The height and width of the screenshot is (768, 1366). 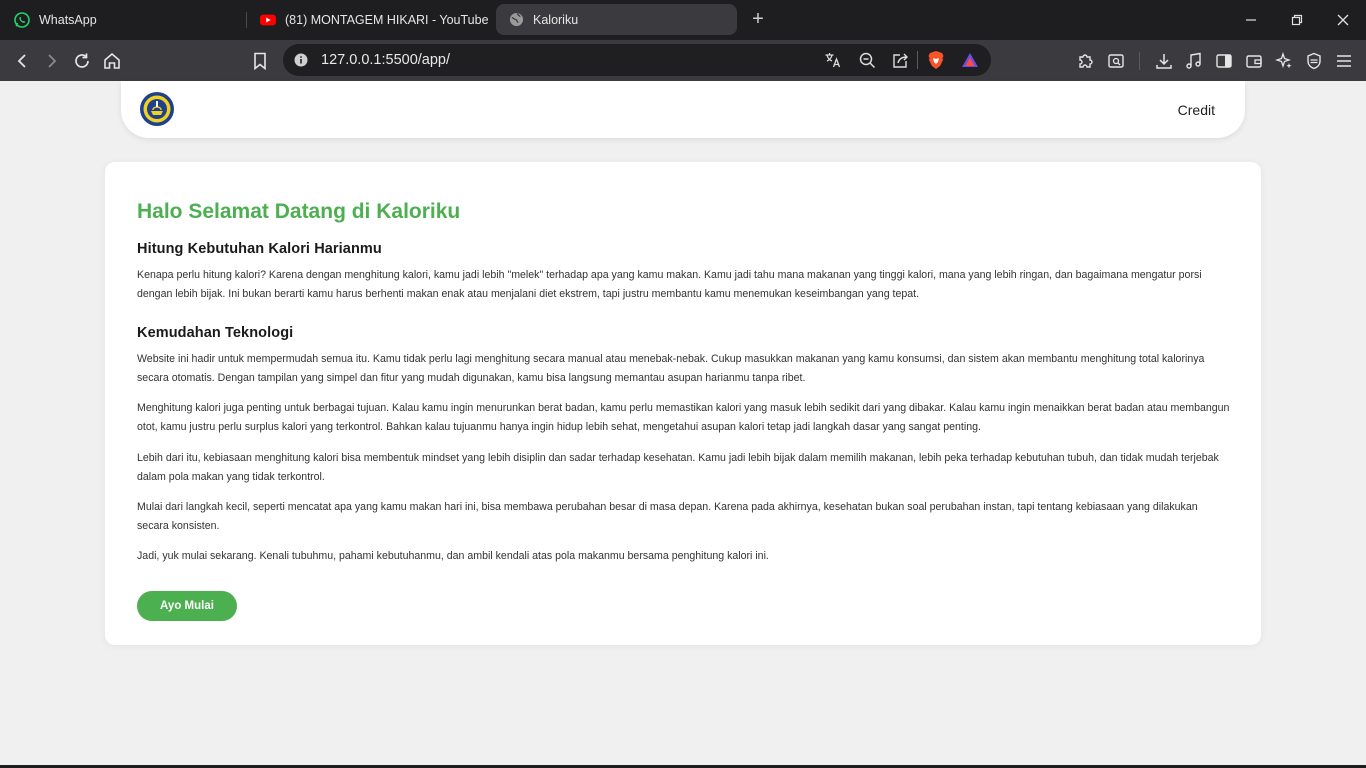 What do you see at coordinates (1164, 61) in the screenshot?
I see `download-icon` at bounding box center [1164, 61].